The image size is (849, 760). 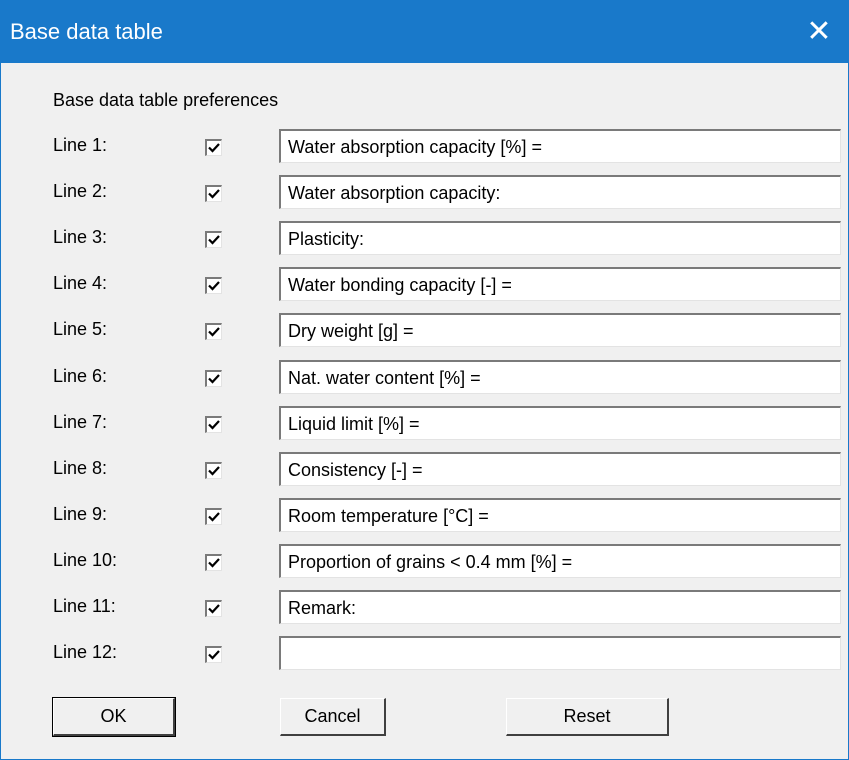 What do you see at coordinates (560, 515) in the screenshot?
I see `line-text-field: Room temperature [°C] =` at bounding box center [560, 515].